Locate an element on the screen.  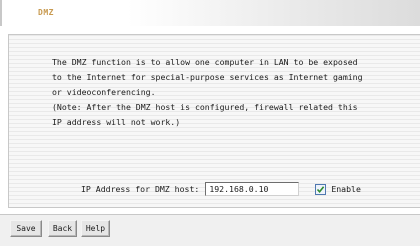
enable-control: Enable is located at coordinates (338, 189).